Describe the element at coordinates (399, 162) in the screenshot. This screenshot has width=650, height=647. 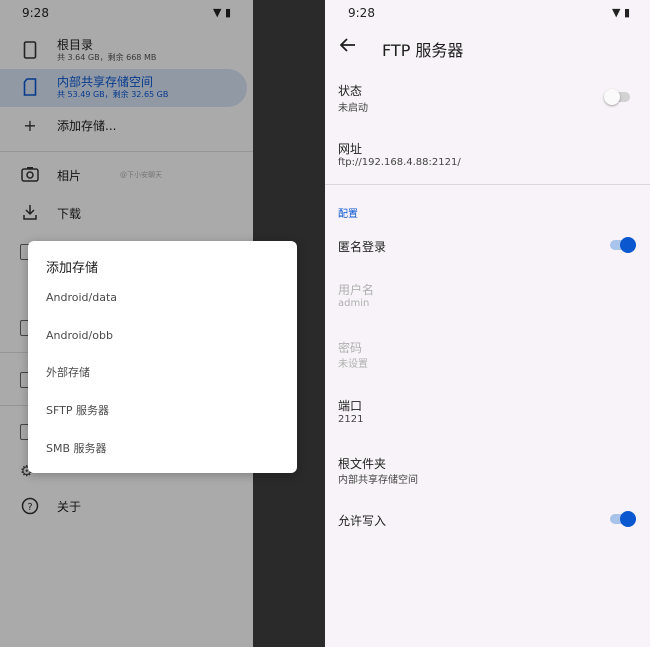
I see `pref-summary: ftp://192.168.4.88:2121/` at that location.